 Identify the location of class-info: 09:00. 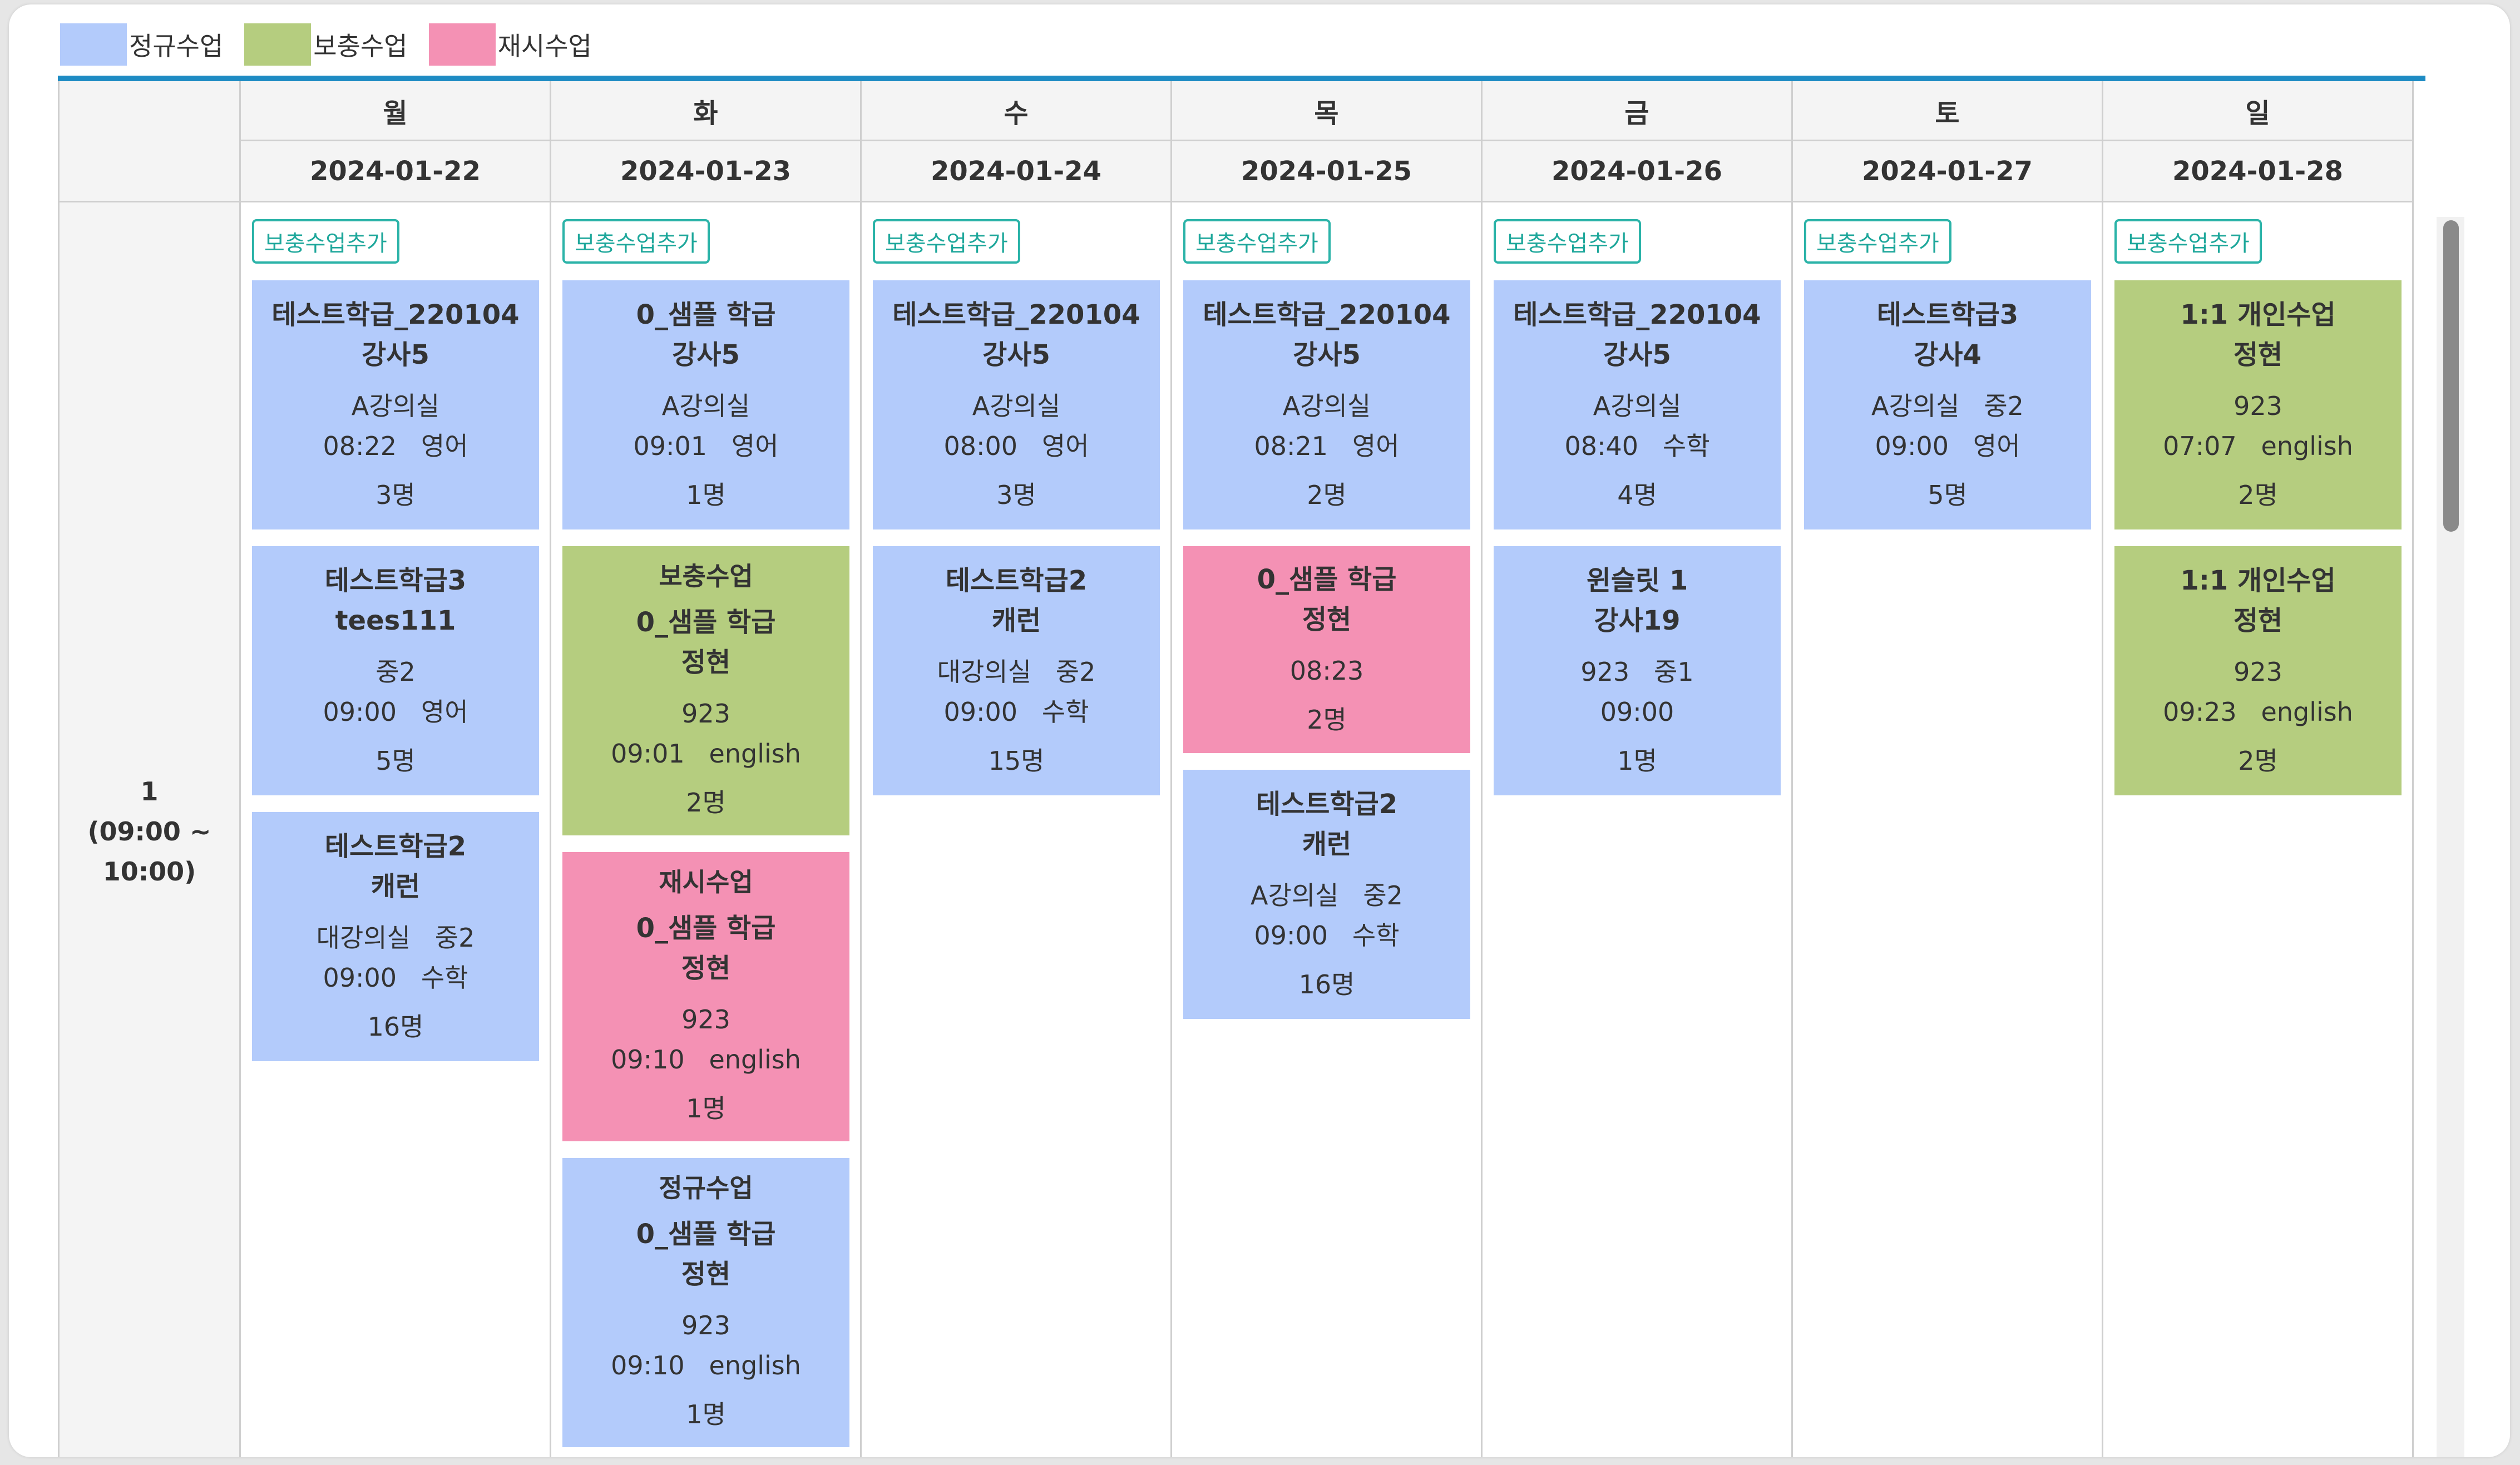
(1637, 712).